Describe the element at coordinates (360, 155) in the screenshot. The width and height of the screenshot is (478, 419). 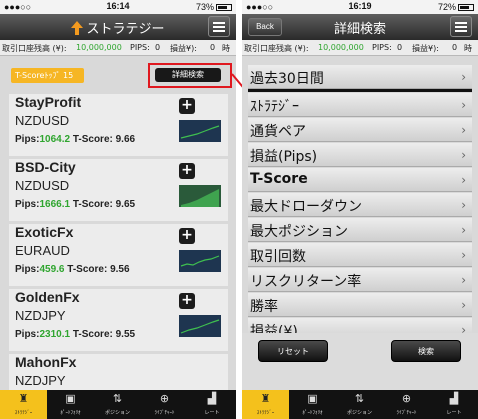
I see `filter-row-pips: 損益(Pips) ›` at that location.